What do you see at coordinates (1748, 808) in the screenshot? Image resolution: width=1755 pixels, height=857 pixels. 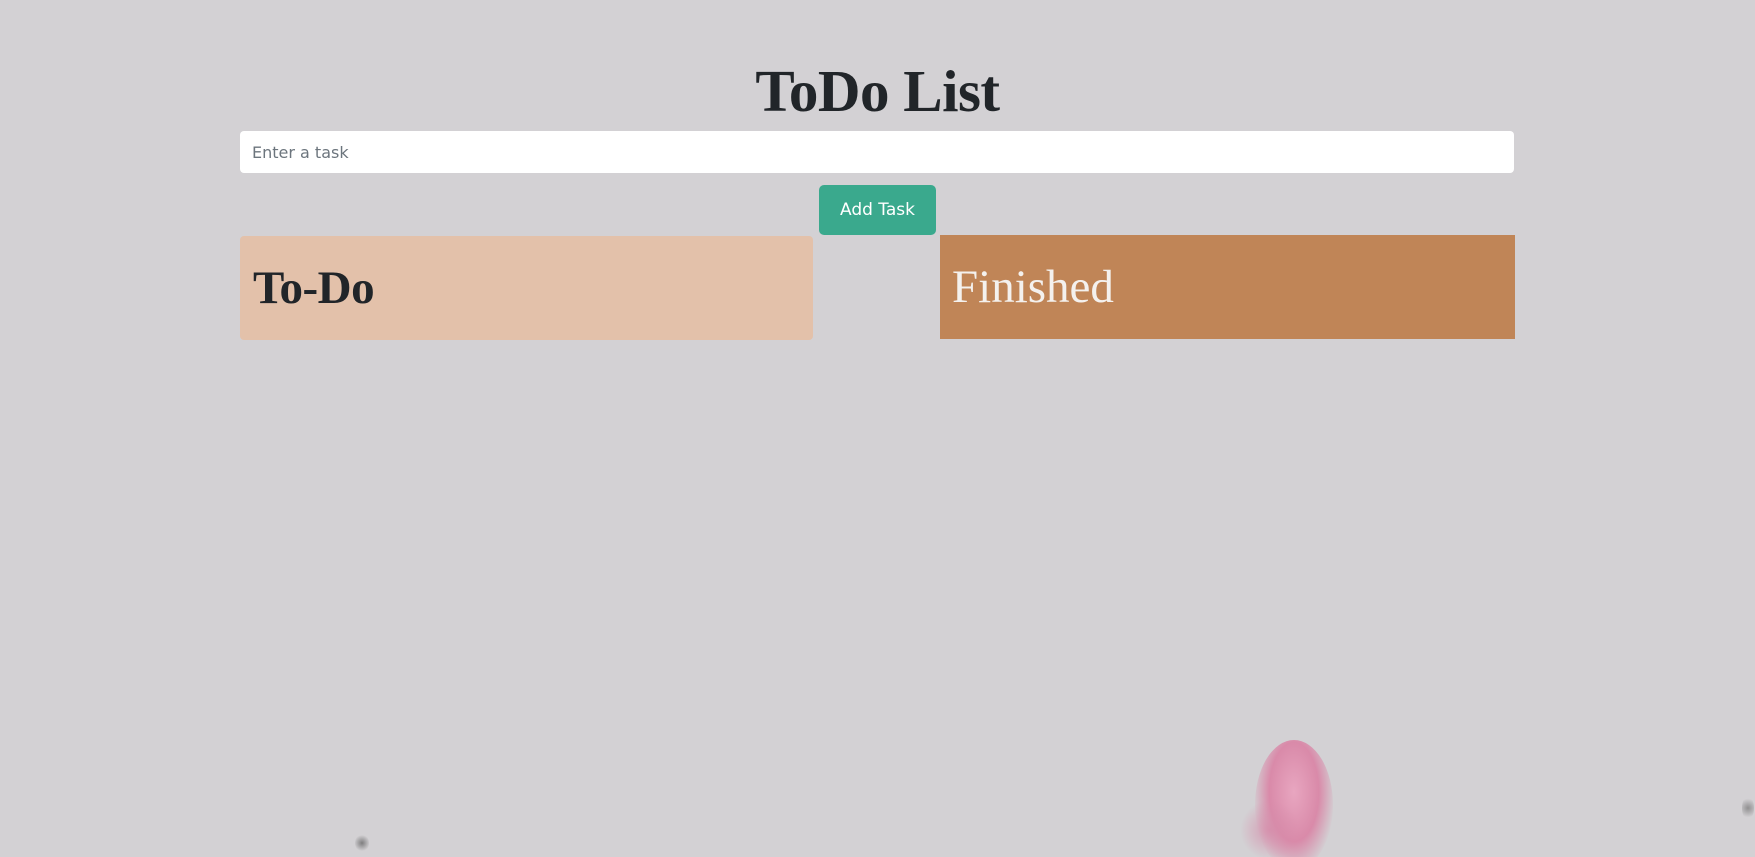 I see `edge-speck-decoration` at bounding box center [1748, 808].